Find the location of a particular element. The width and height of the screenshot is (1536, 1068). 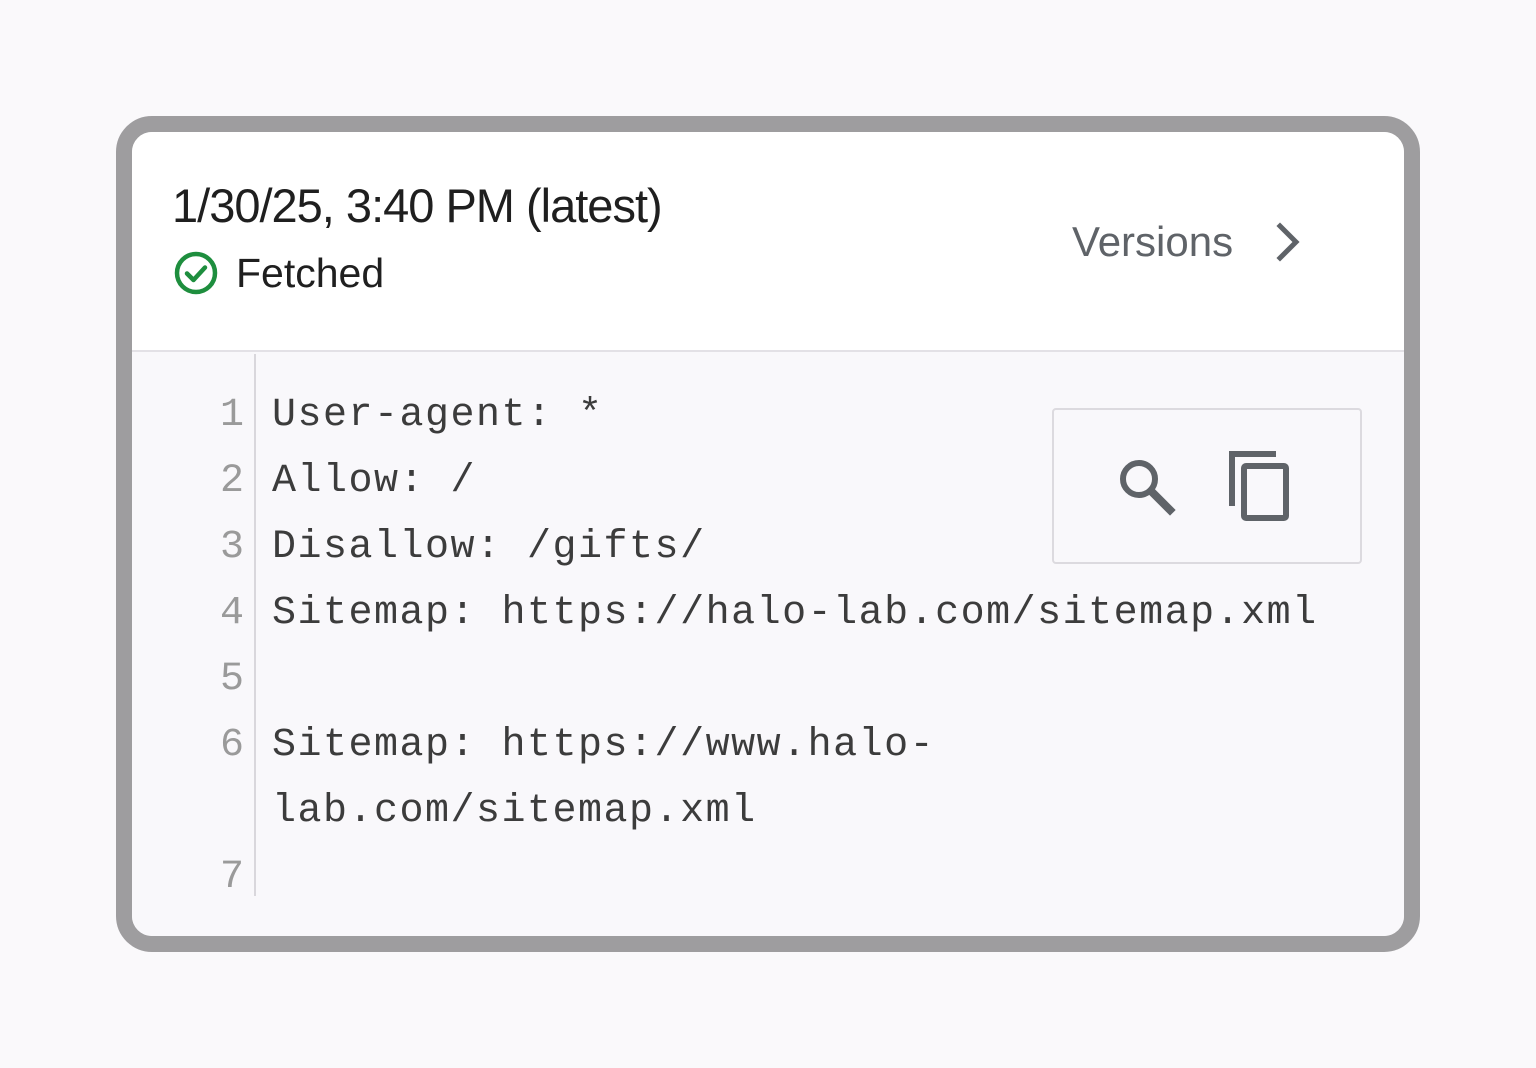

versions-button: Versions is located at coordinates (1189, 242).